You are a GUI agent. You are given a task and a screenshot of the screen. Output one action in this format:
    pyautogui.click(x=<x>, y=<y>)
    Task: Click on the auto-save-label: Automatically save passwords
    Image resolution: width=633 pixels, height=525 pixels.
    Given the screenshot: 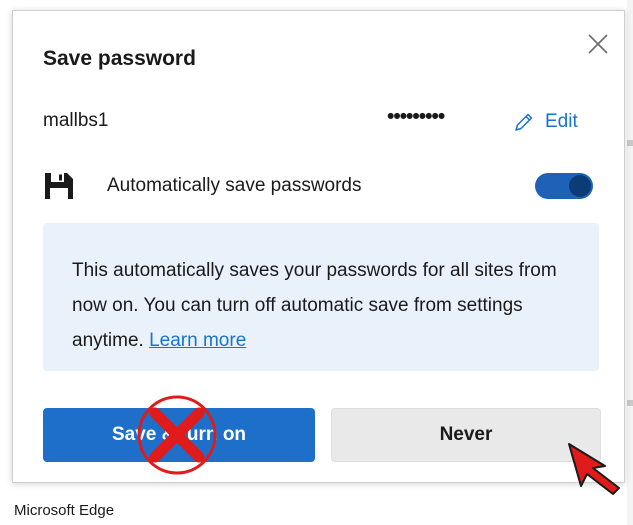 What is the action you would take?
    pyautogui.click(x=234, y=185)
    